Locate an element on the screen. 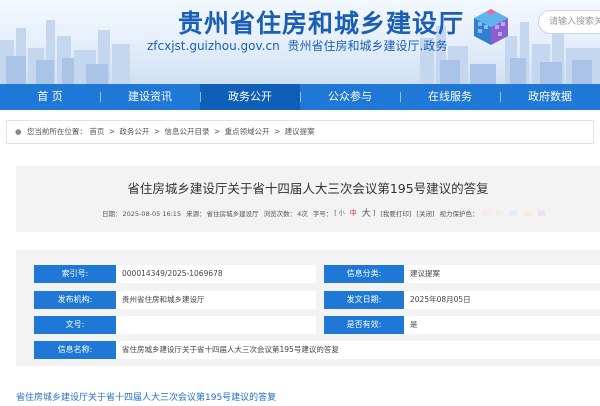  location-pin-icon: ● is located at coordinates (18, 131).